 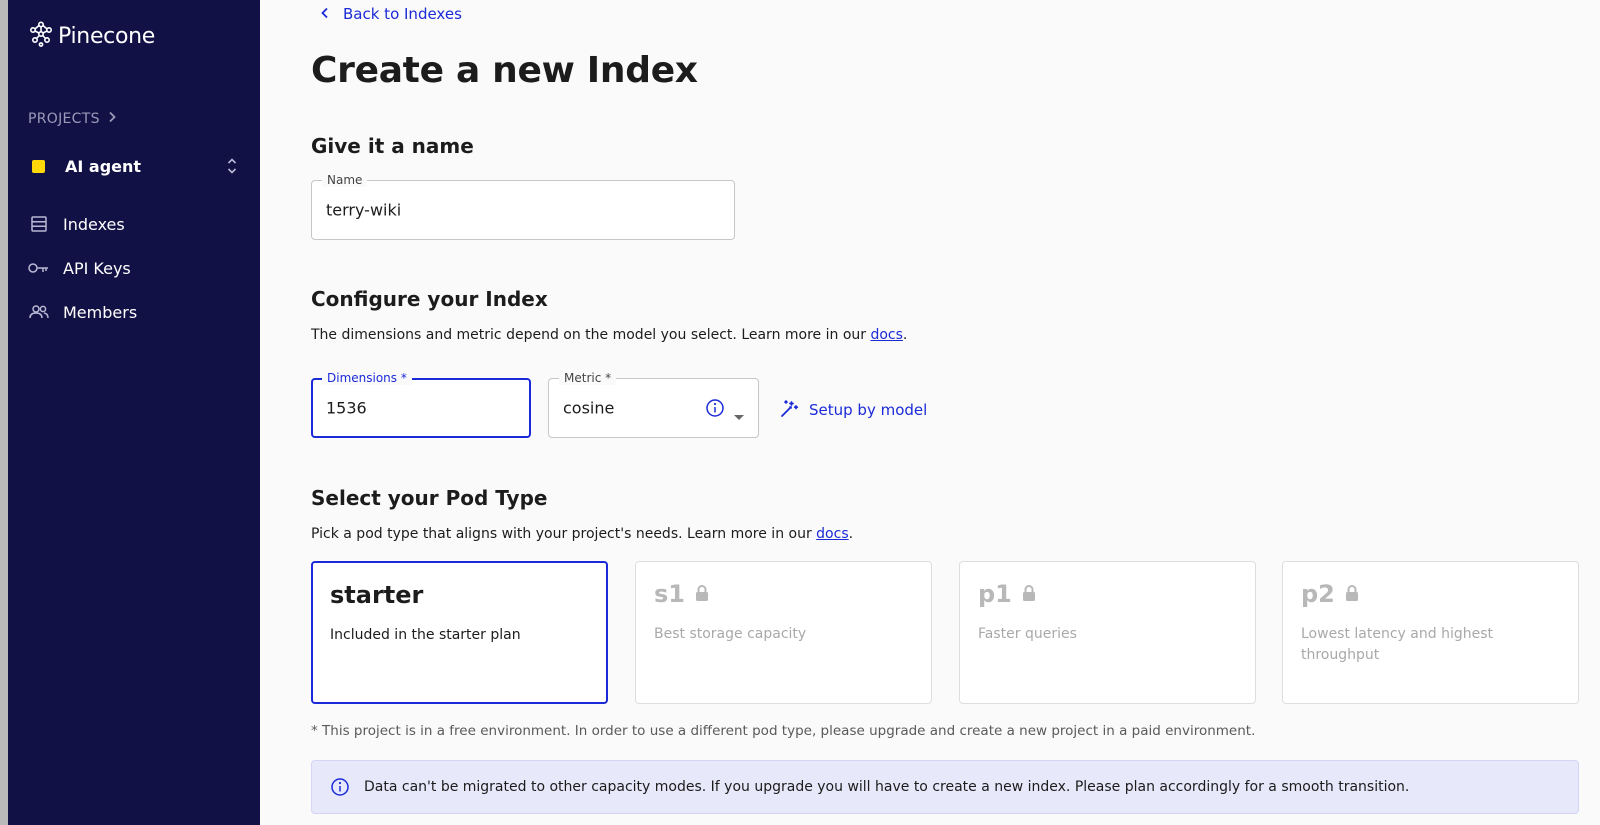 What do you see at coordinates (363, 210) in the screenshot?
I see `name-input: terry-wiki` at bounding box center [363, 210].